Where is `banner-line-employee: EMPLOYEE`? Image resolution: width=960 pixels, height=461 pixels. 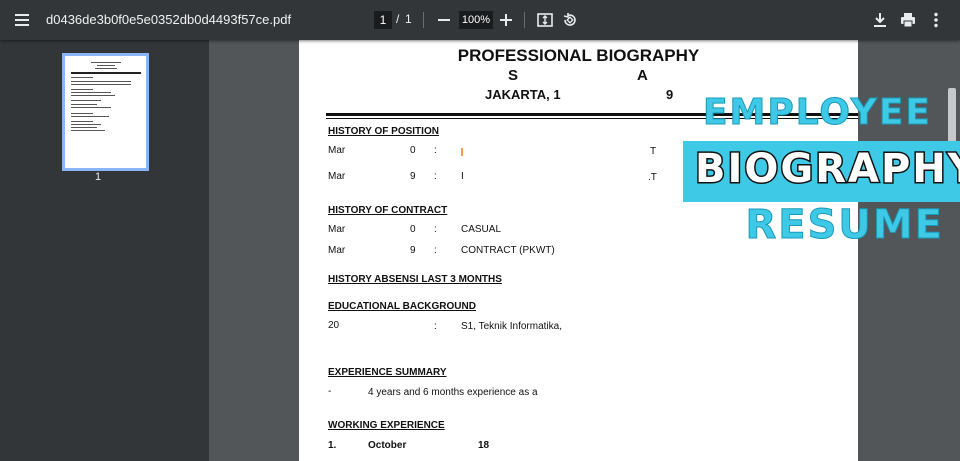
banner-line-employee: EMPLOYEE is located at coordinates (817, 113).